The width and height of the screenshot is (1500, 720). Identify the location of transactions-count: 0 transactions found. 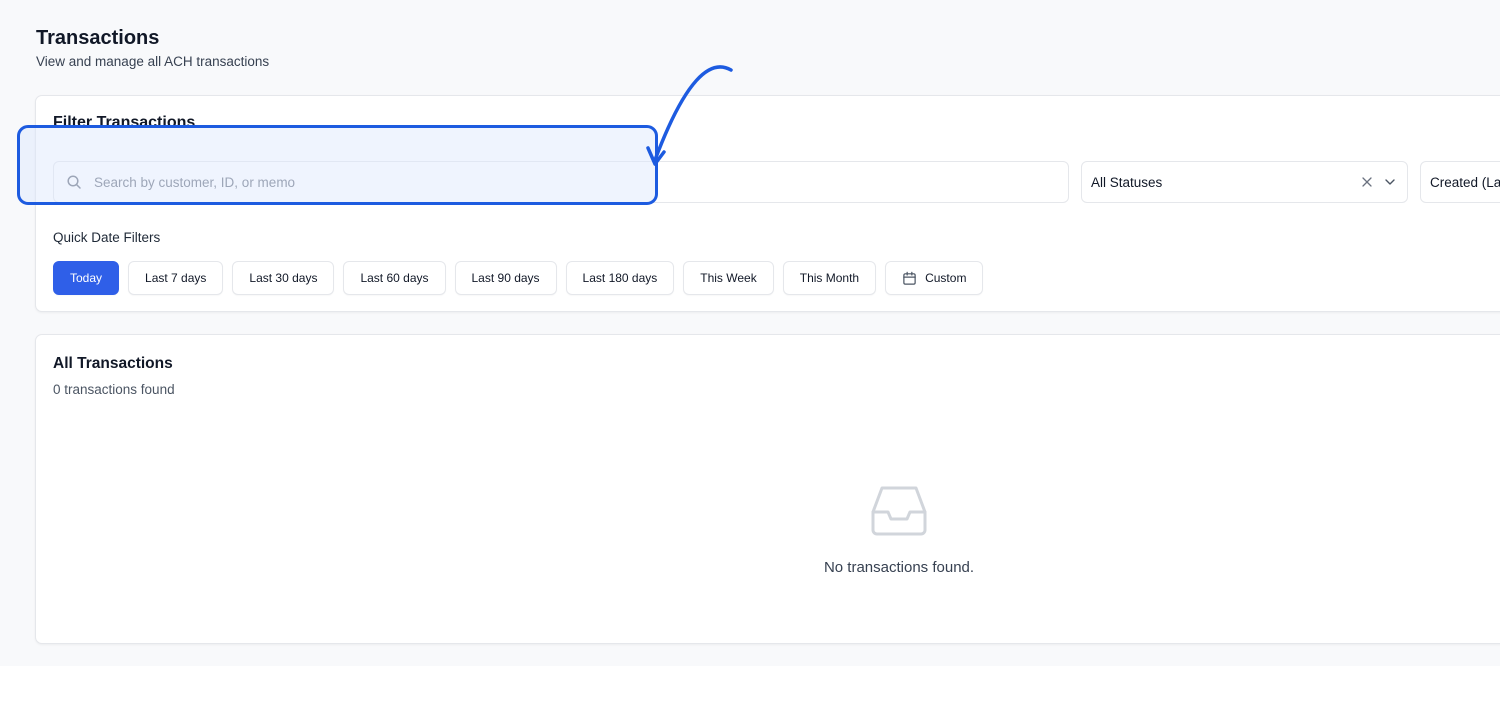
(114, 389).